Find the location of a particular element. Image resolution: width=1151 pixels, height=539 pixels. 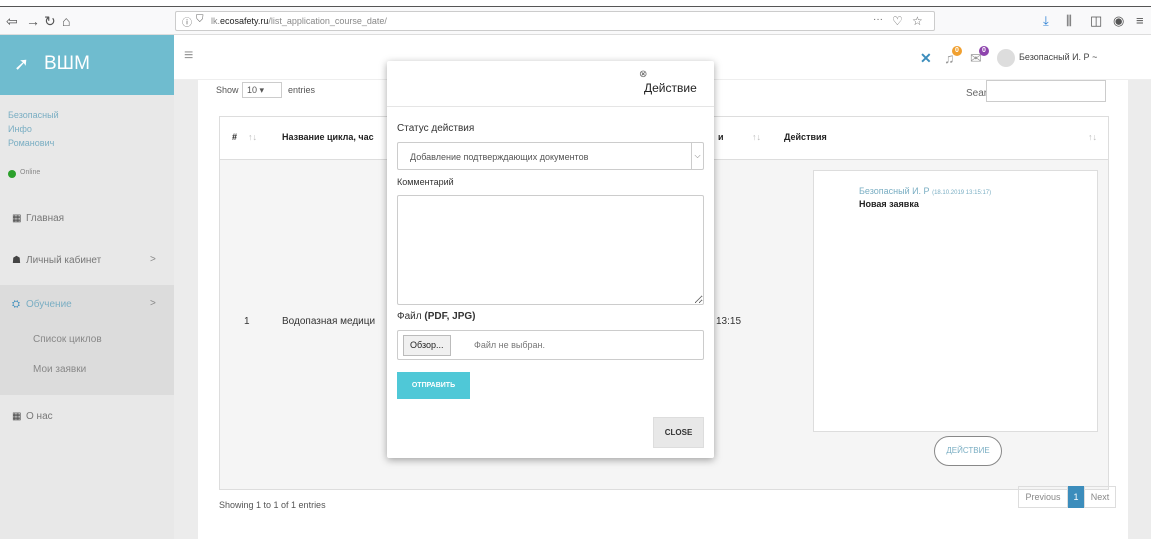

download-icon: ⤓ is located at coordinates (1046, 21).